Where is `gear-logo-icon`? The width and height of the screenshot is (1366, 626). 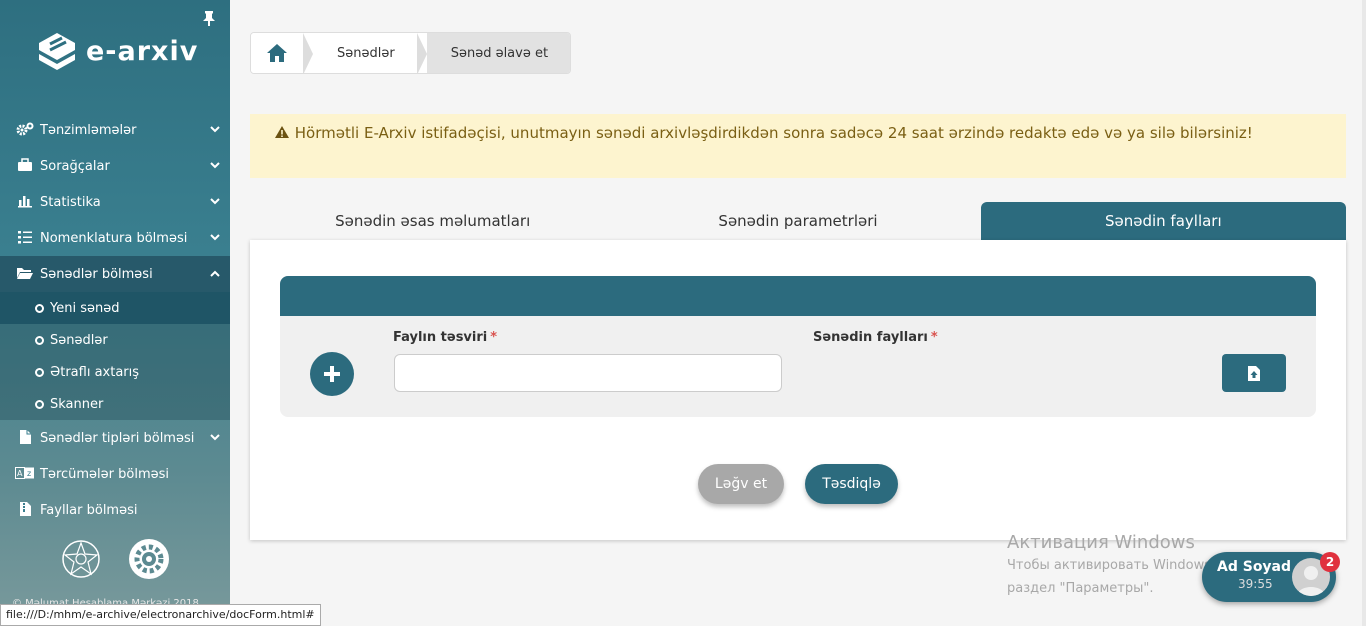
gear-logo-icon is located at coordinates (149, 559).